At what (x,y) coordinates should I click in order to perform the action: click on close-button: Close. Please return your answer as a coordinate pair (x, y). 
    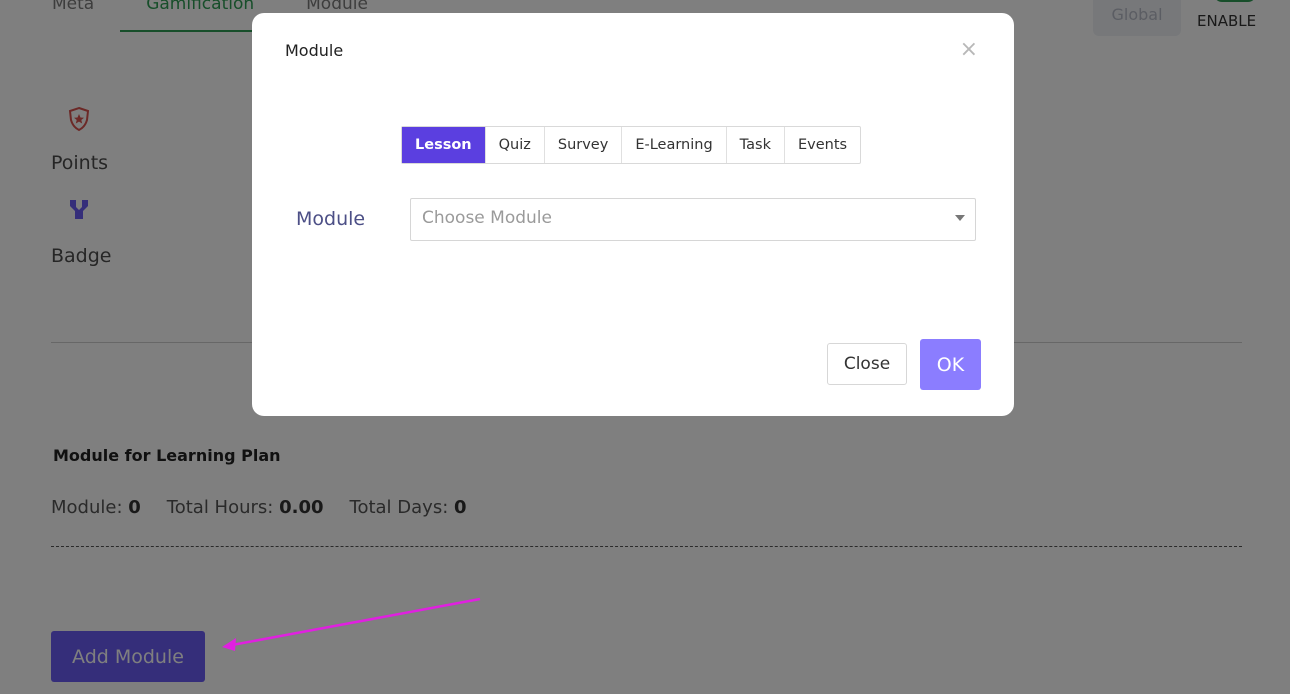
    Looking at the image, I should click on (867, 364).